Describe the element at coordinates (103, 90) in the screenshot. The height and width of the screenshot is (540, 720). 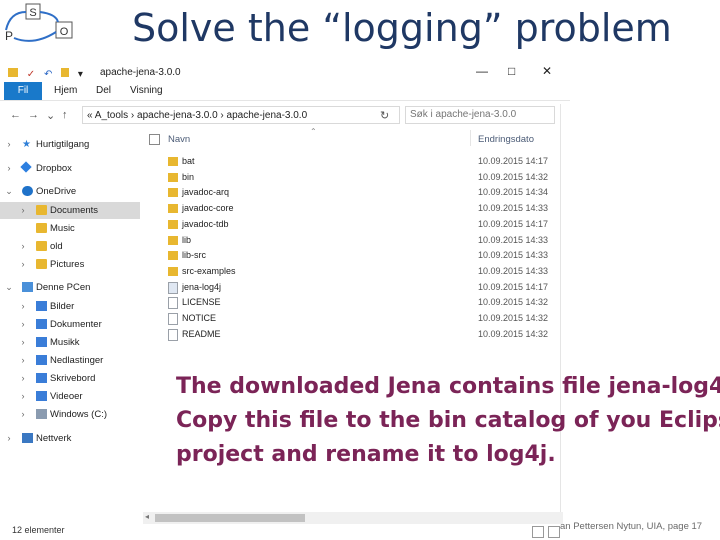
I see `tab-share: Del` at that location.